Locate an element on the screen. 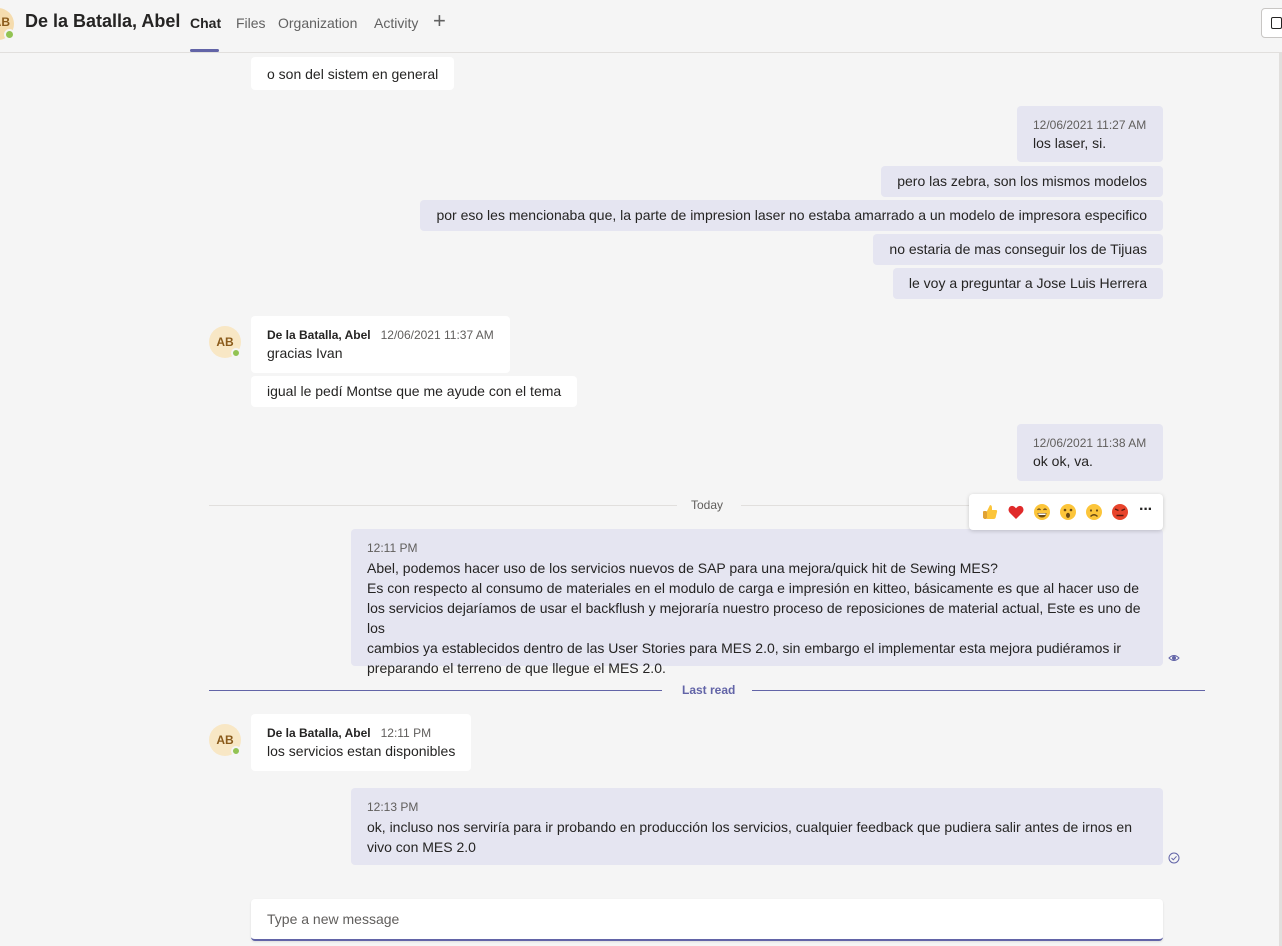  message-text: los servicios estan disponibles is located at coordinates (361, 751).